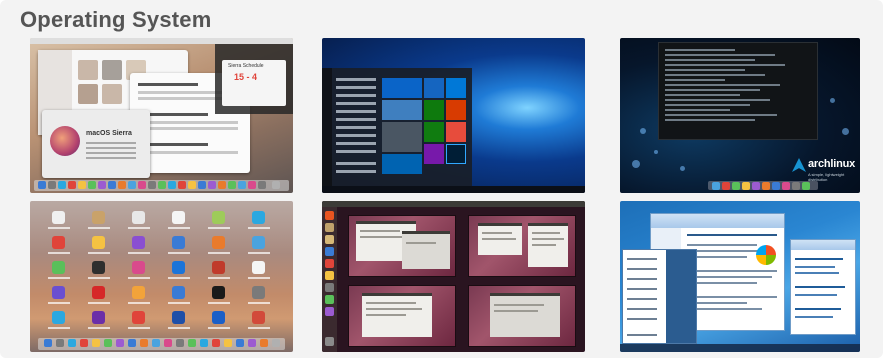 This screenshot has width=883, height=358. What do you see at coordinates (738, 91) in the screenshot?
I see `terminal-window` at bounding box center [738, 91].